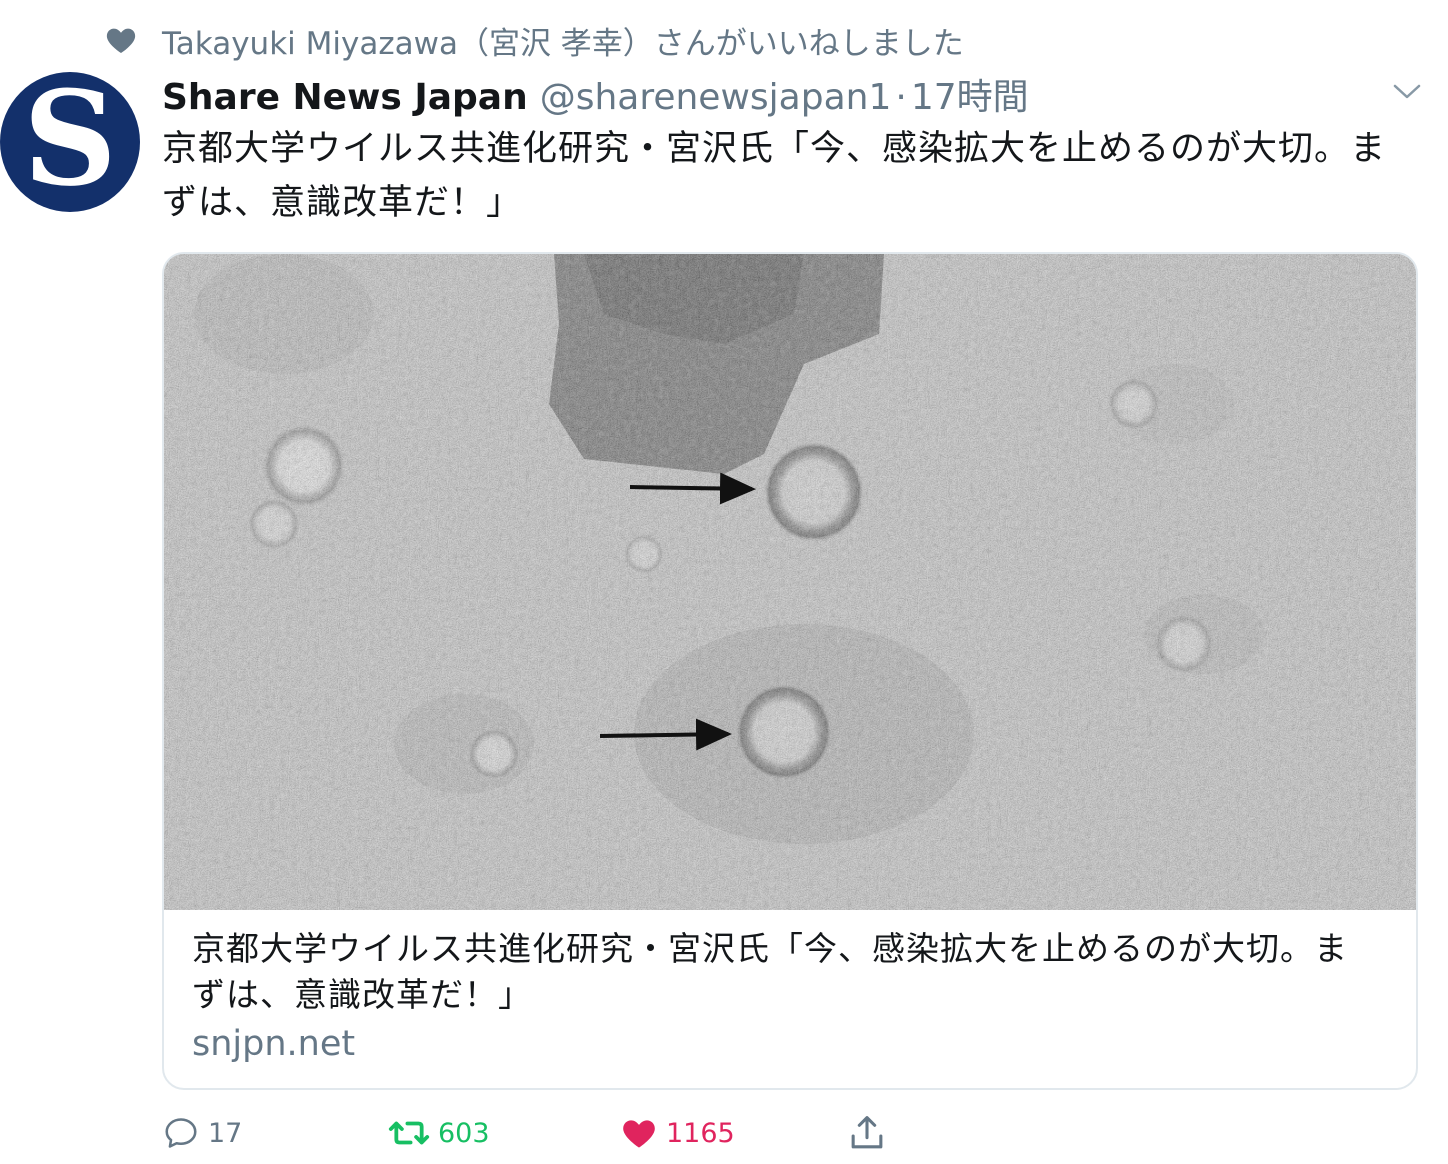 This screenshot has height=1164, width=1448. Describe the element at coordinates (1407, 91) in the screenshot. I see `chevron-down-icon` at that location.